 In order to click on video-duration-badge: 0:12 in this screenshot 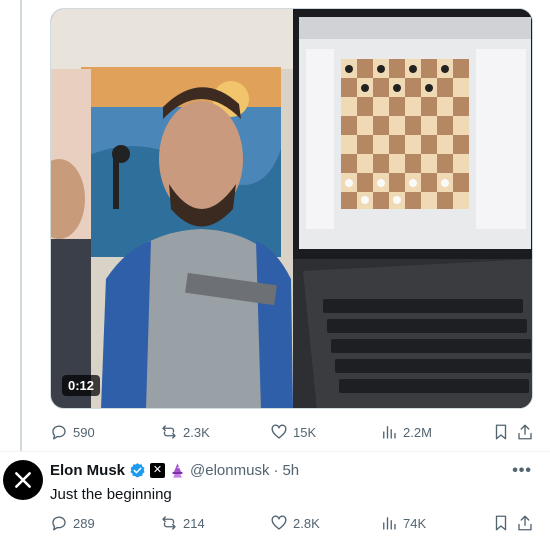, I will do `click(81, 385)`.